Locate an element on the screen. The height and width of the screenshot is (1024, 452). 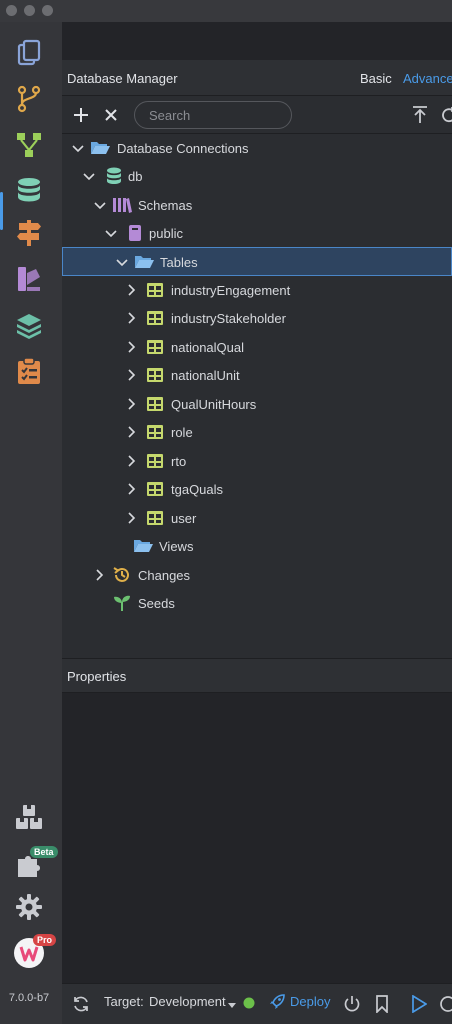
tree-root-label: Database Connections is located at coordinates (183, 148).